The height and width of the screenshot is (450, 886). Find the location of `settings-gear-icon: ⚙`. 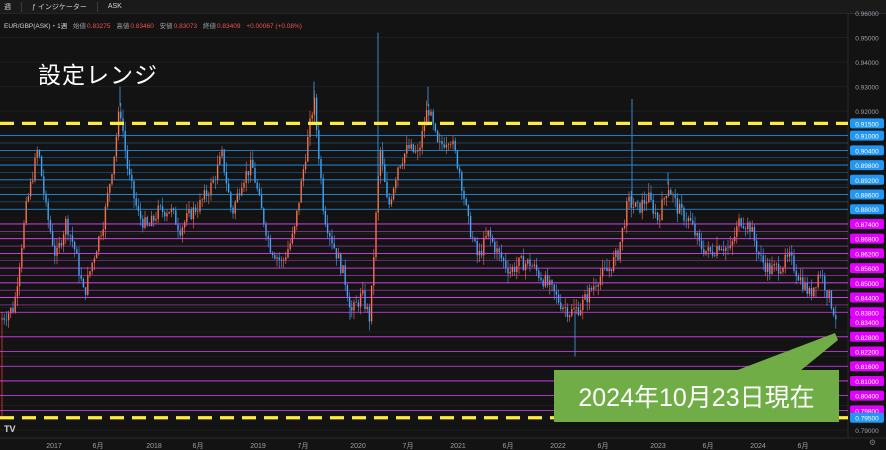

settings-gear-icon: ⚙ is located at coordinates (872, 442).